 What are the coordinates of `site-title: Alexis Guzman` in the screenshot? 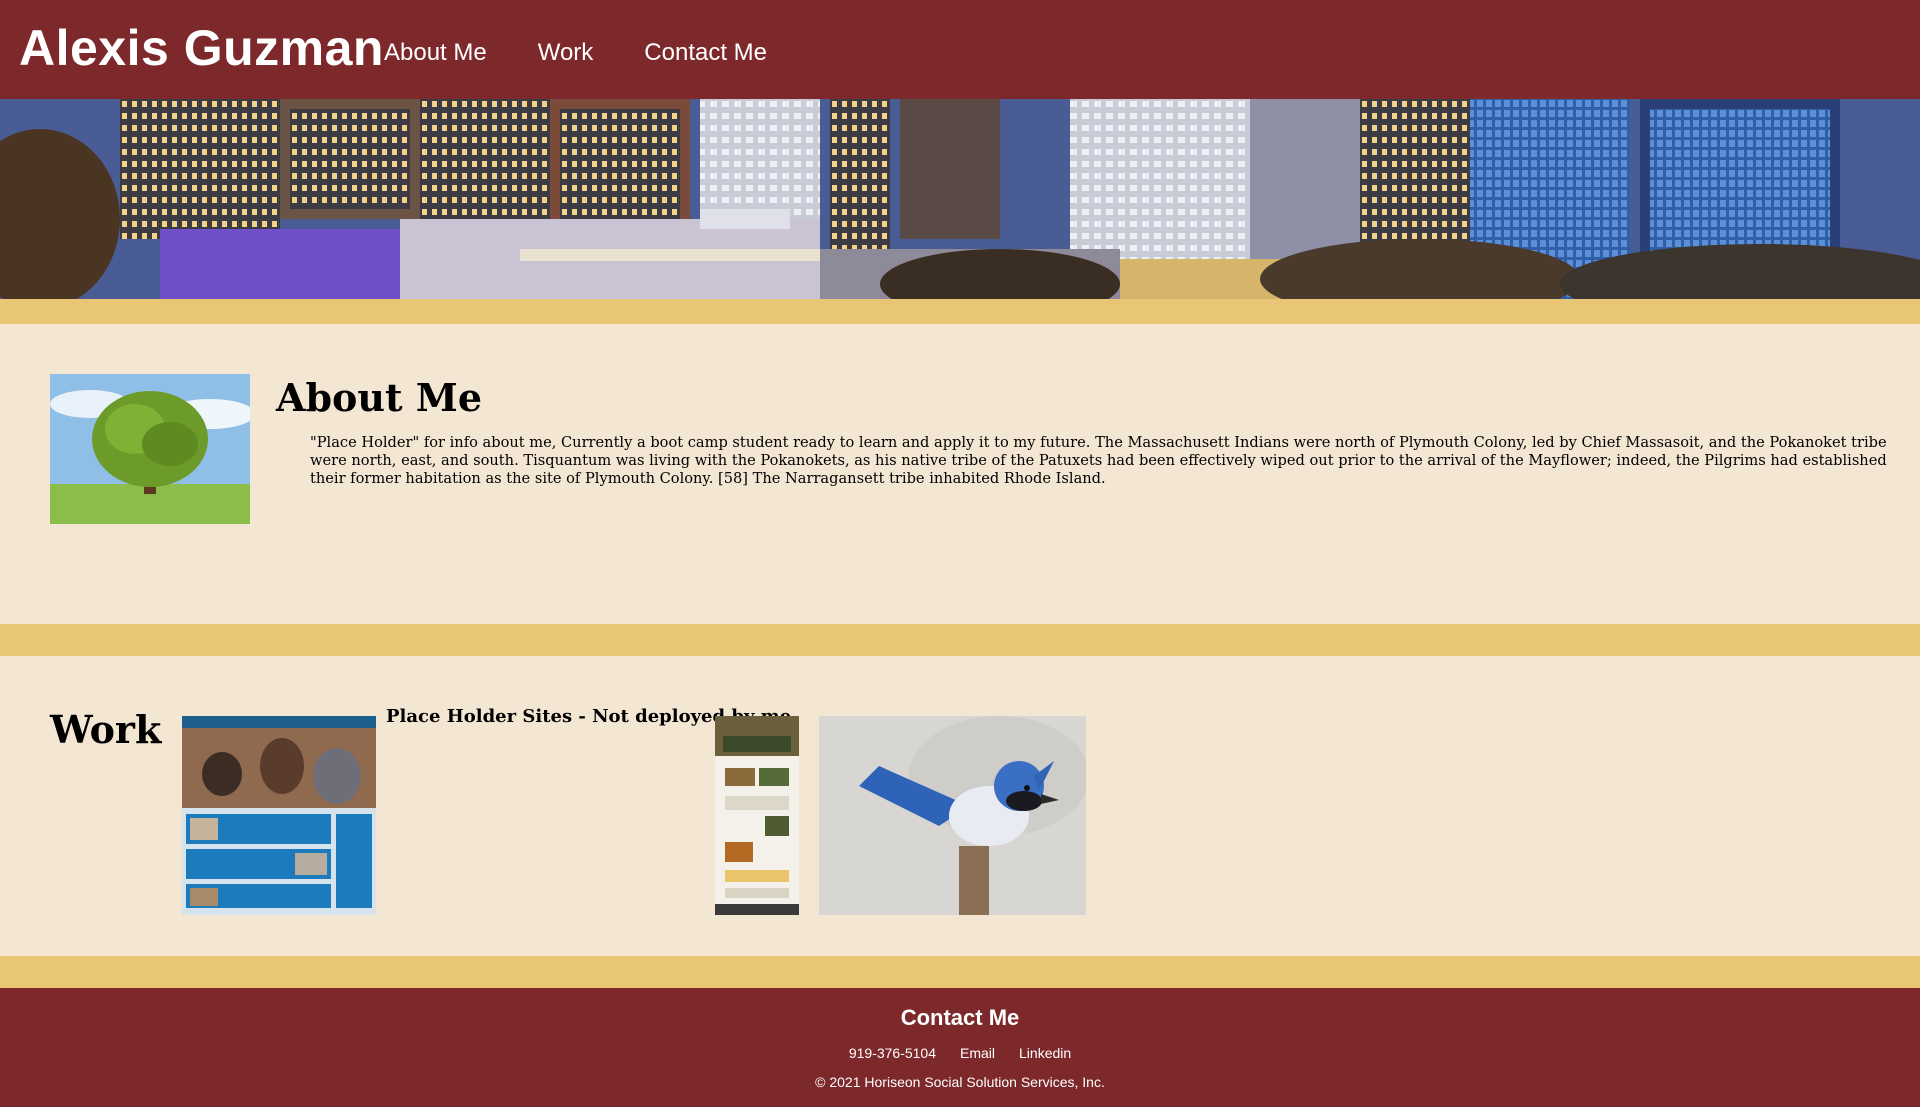 It's located at (201, 48).